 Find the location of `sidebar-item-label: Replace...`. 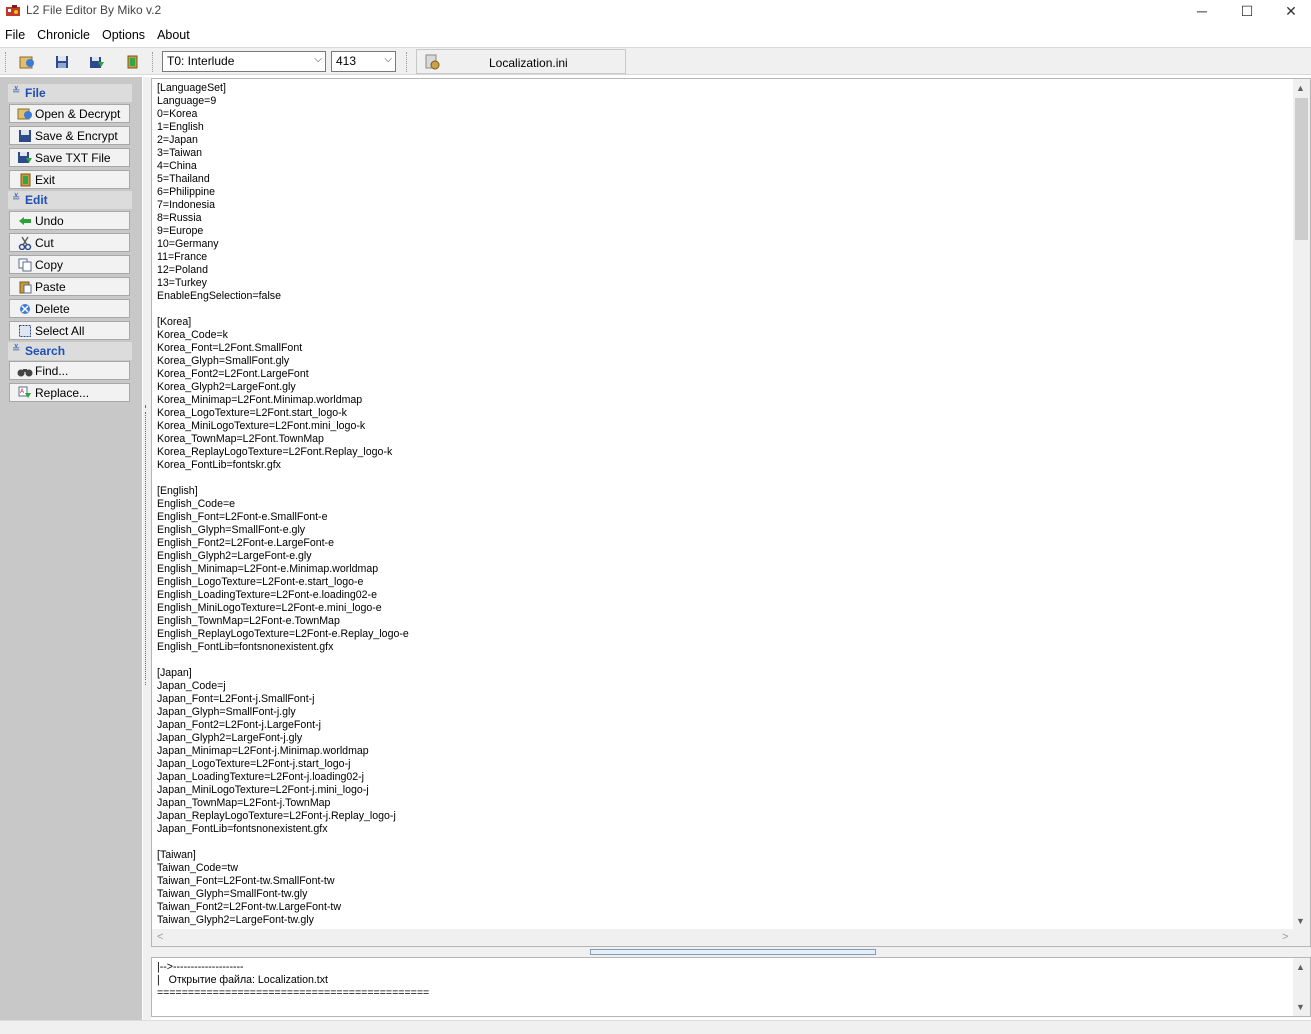

sidebar-item-label: Replace... is located at coordinates (62, 392).